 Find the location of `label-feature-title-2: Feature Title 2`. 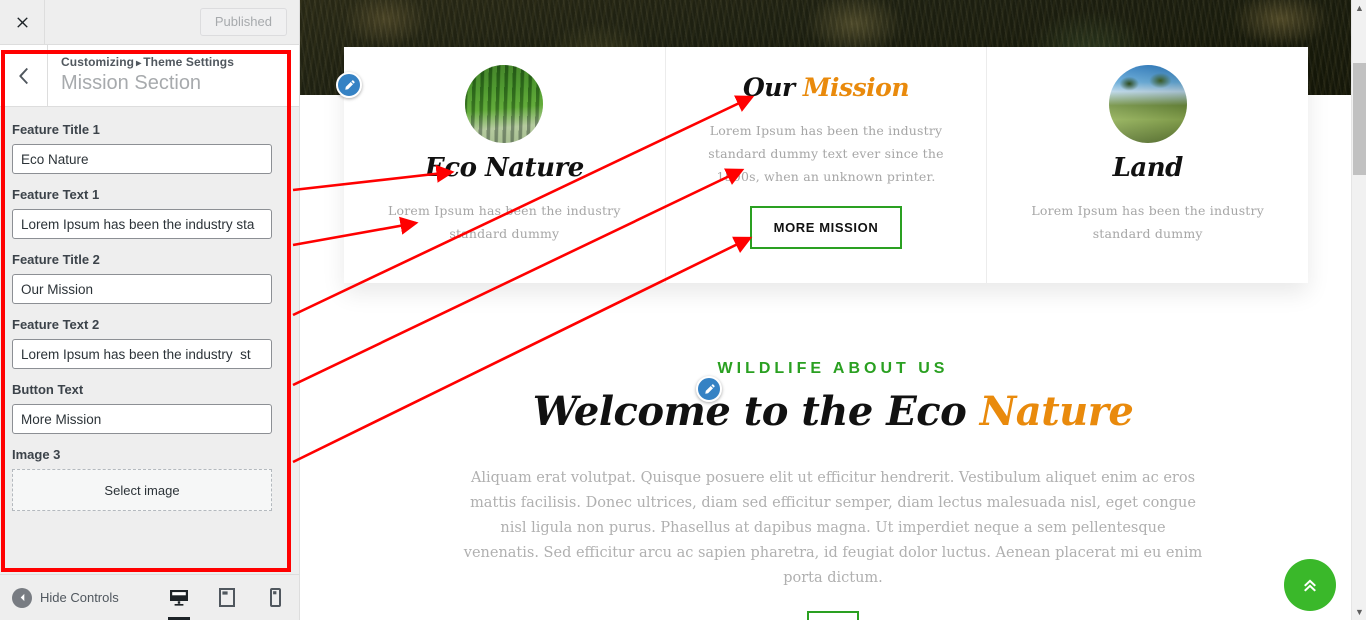

label-feature-title-2: Feature Title 2 is located at coordinates (56, 259).